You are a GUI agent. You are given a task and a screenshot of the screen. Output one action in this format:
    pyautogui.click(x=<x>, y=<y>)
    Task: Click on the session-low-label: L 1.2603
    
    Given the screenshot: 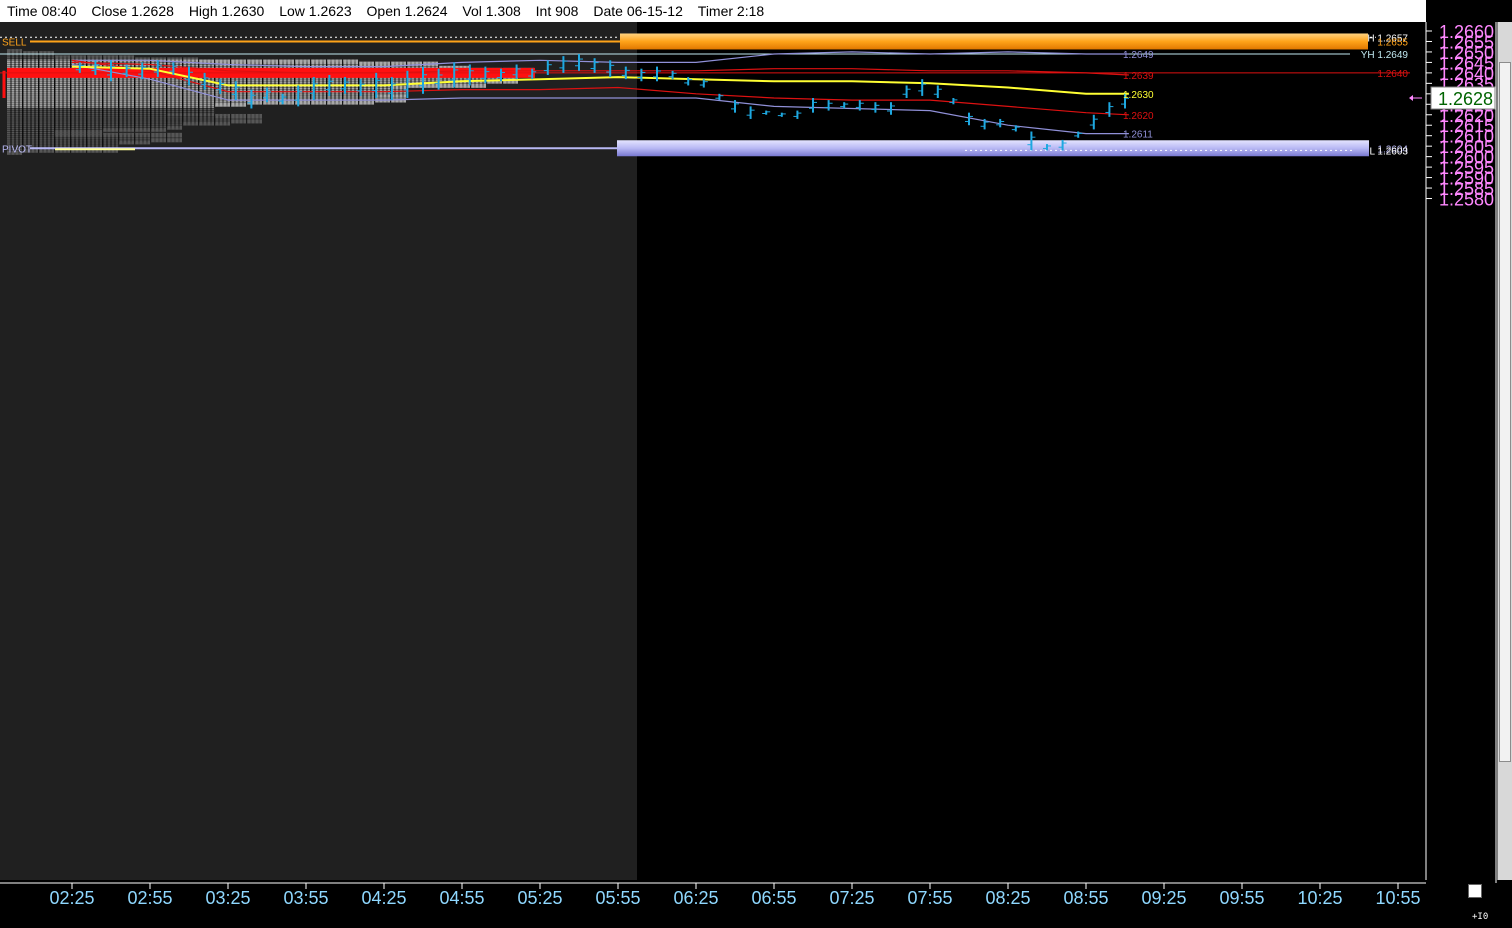 What is the action you would take?
    pyautogui.click(x=1388, y=151)
    